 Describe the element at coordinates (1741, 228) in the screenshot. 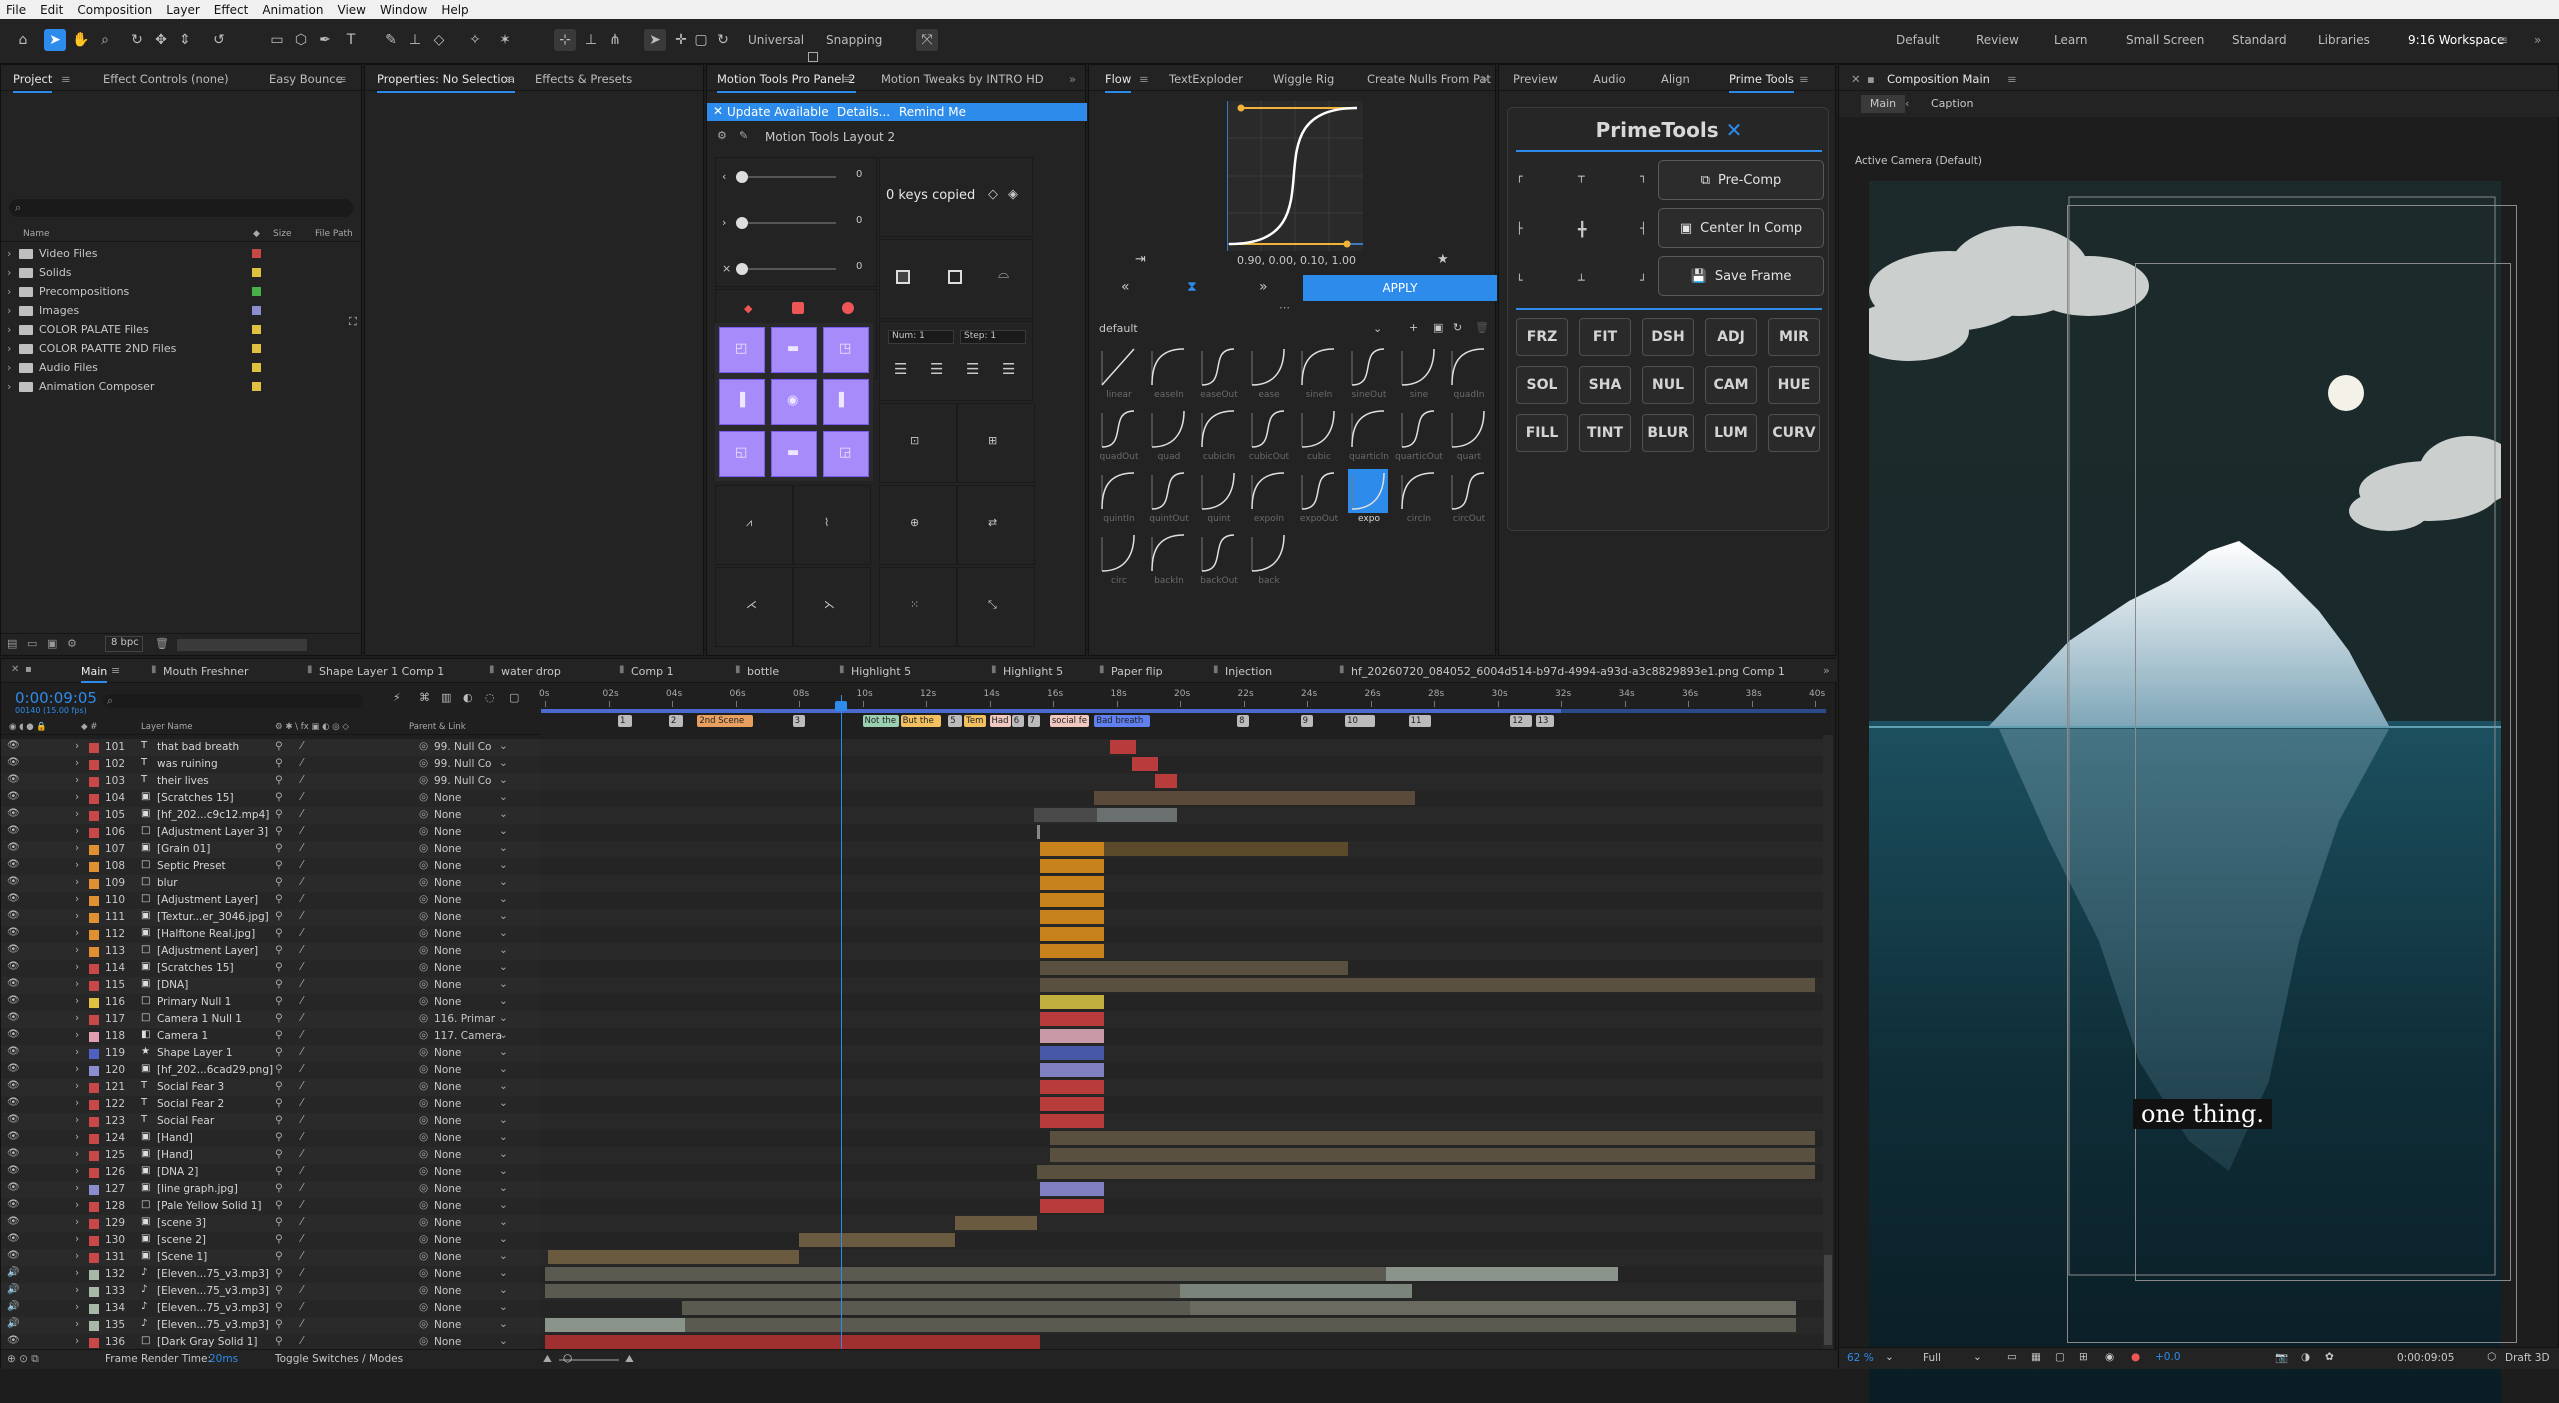

I see `center-in-comp-button: ▣ Center In Comp` at that location.